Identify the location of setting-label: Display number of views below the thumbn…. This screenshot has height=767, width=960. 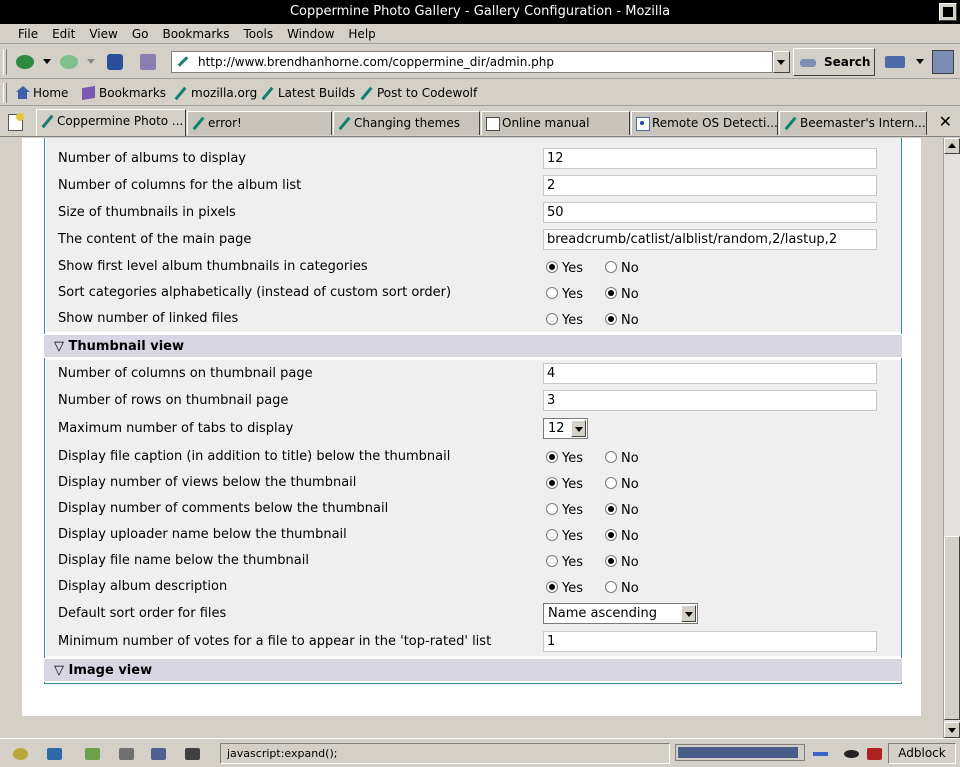
(207, 482).